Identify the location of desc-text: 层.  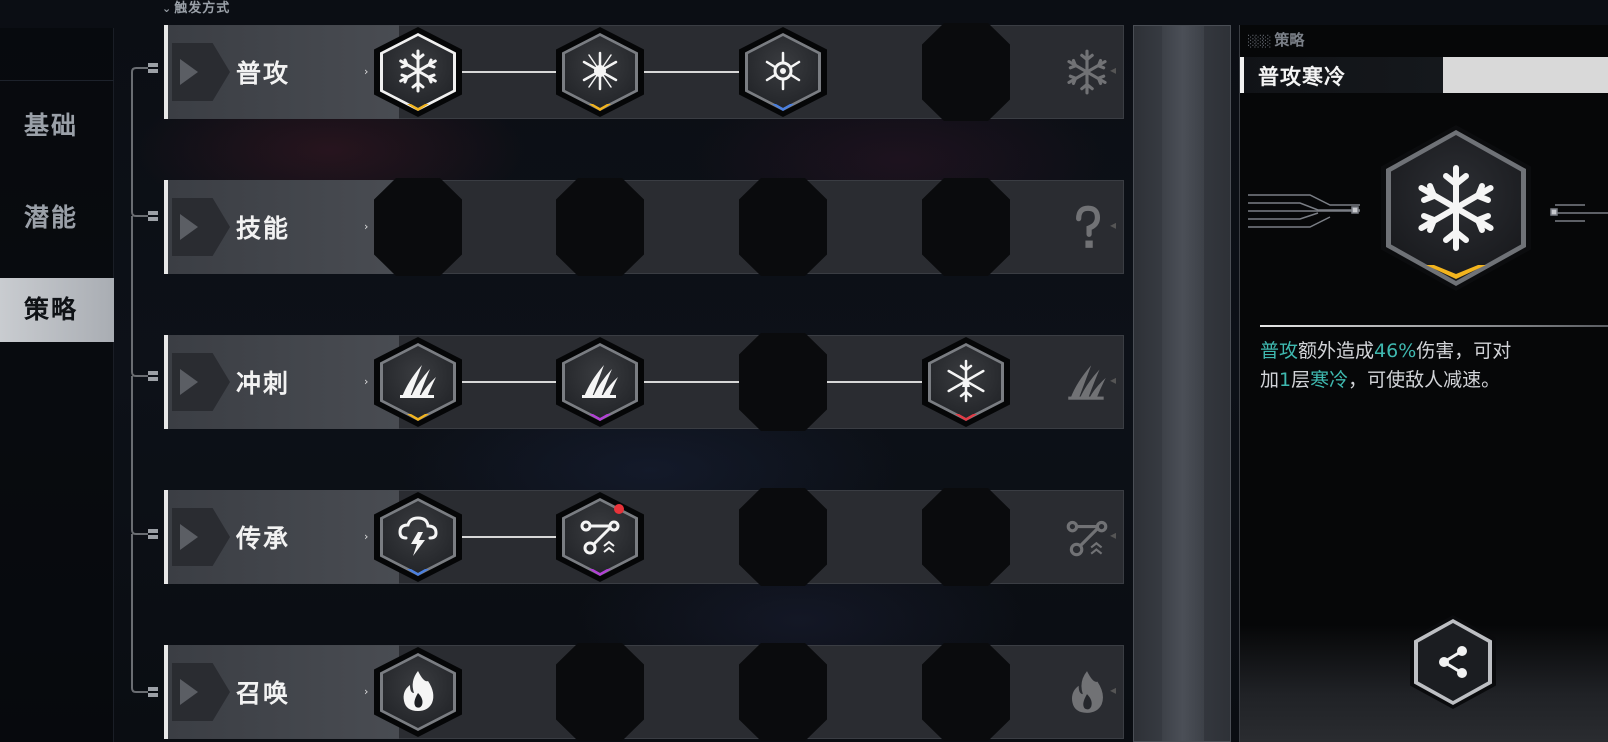
(1301, 380).